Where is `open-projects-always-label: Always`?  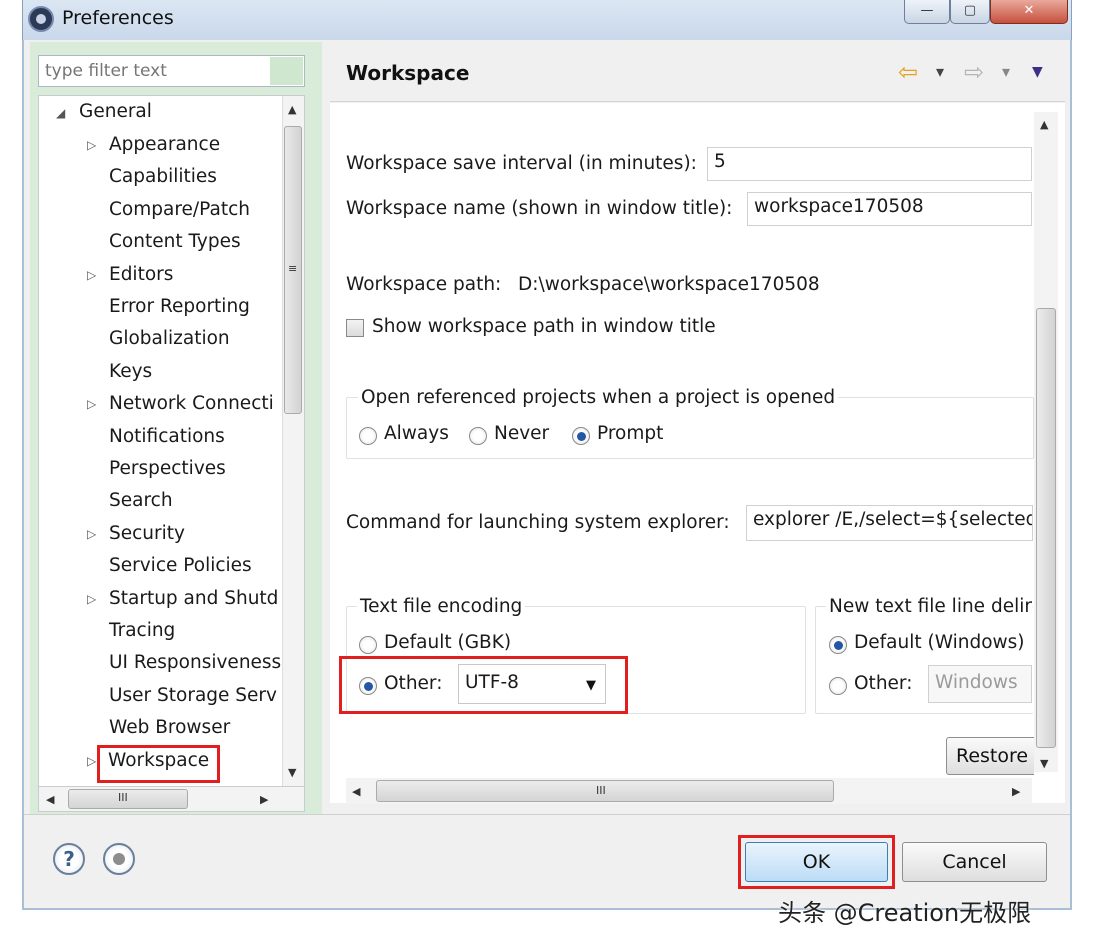
open-projects-always-label: Always is located at coordinates (416, 433).